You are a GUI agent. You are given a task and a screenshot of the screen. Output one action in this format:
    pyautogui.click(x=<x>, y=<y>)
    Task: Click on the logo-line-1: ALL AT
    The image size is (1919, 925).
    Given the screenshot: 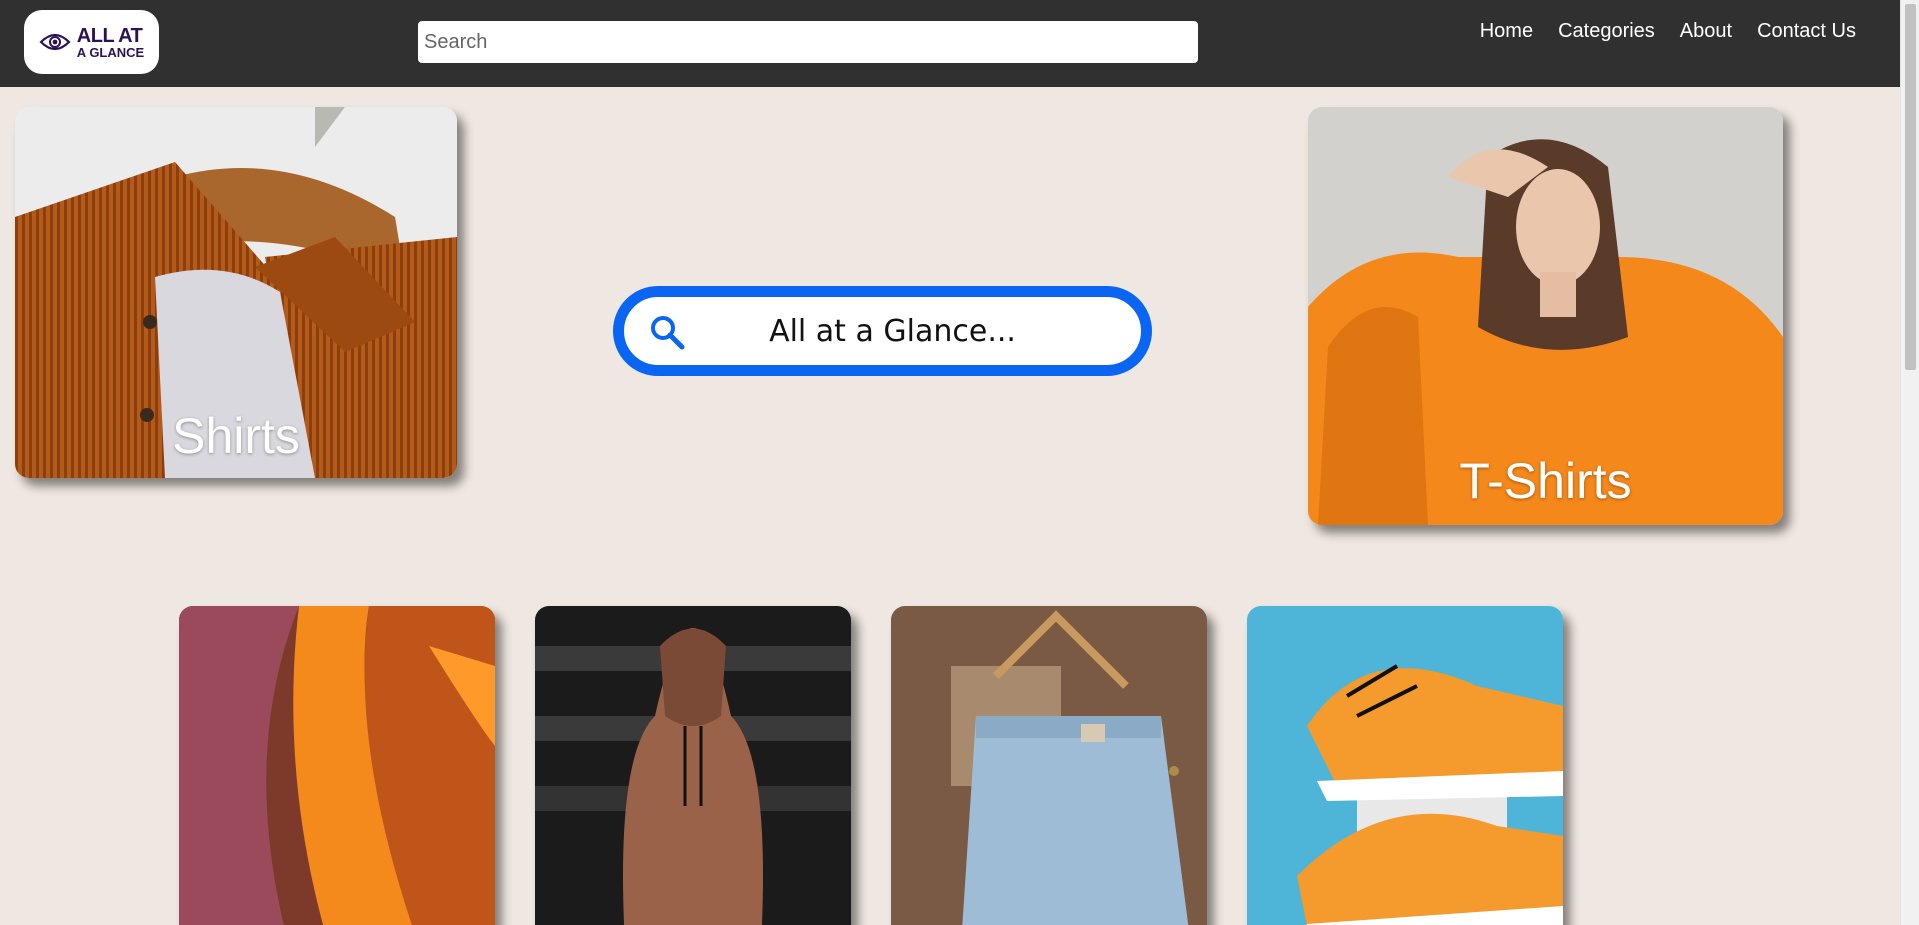 What is the action you would take?
    pyautogui.click(x=109, y=35)
    